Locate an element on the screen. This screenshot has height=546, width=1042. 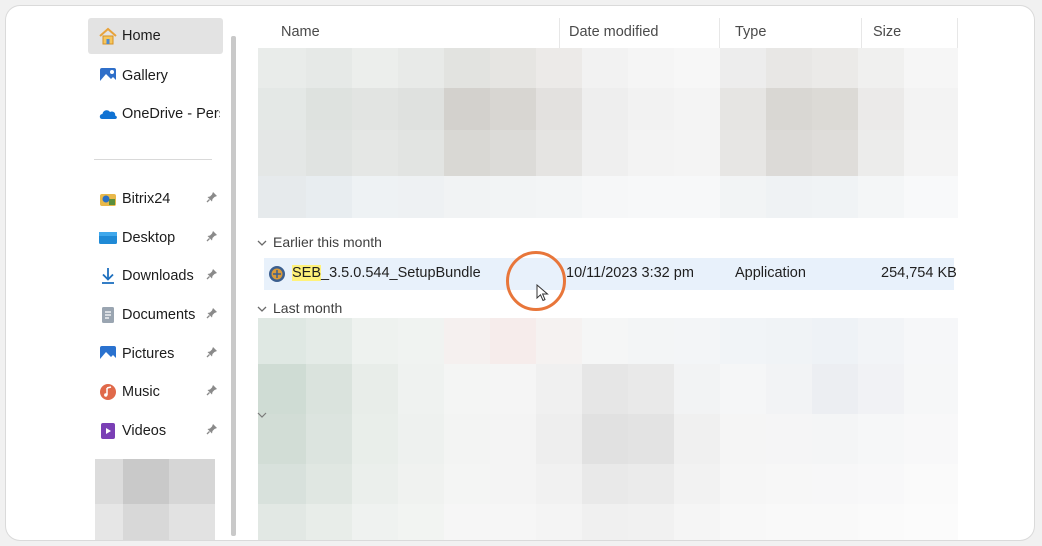
bitrix-folder-icon is located at coordinates (108, 199).